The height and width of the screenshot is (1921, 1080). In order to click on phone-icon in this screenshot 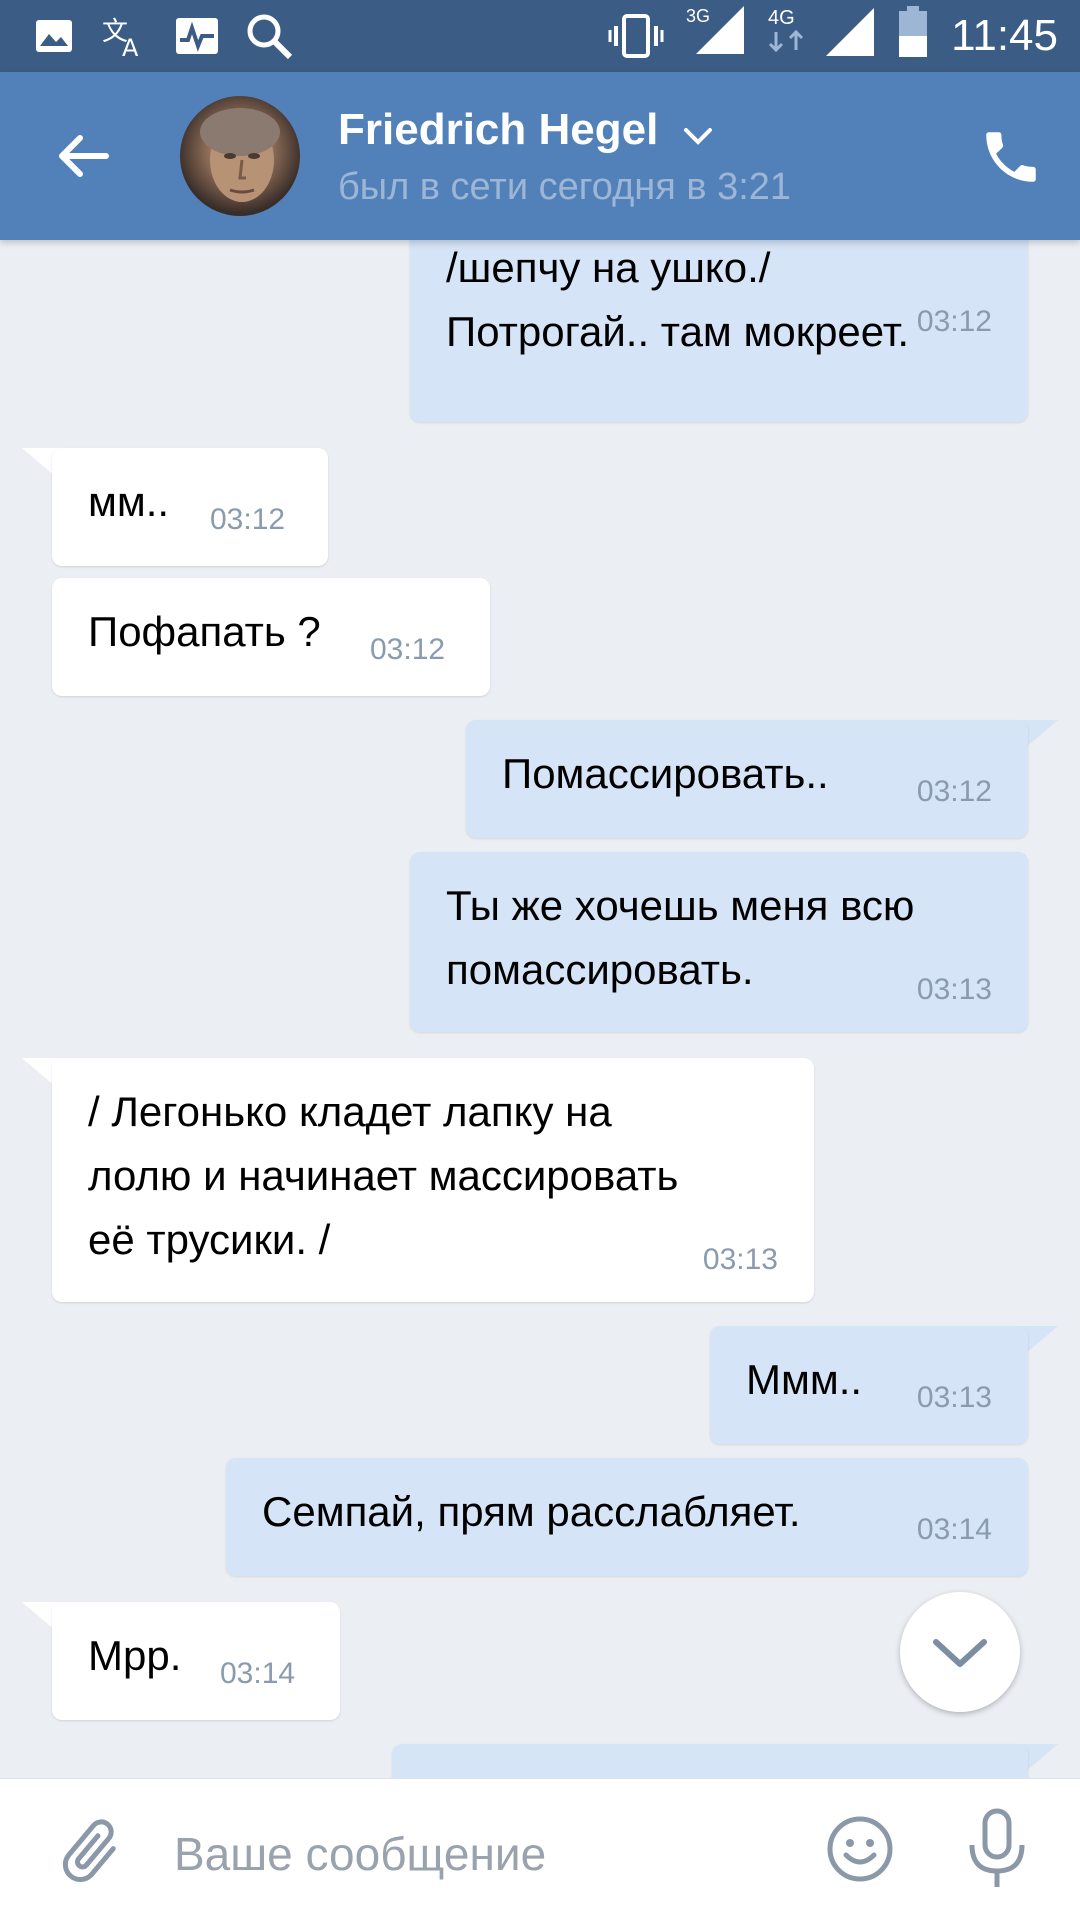, I will do `click(1011, 157)`.